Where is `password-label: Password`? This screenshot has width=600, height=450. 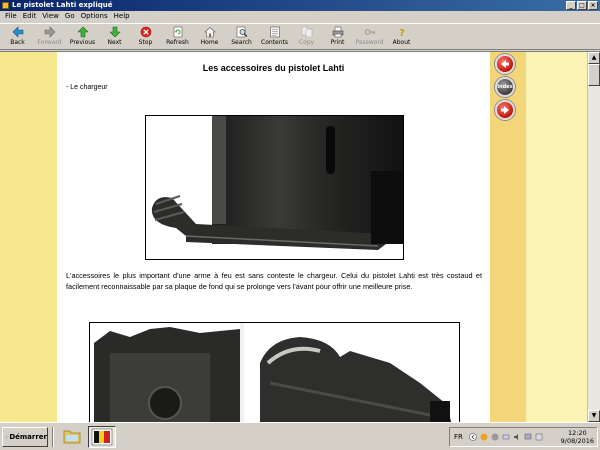
password-label: Password is located at coordinates (369, 42).